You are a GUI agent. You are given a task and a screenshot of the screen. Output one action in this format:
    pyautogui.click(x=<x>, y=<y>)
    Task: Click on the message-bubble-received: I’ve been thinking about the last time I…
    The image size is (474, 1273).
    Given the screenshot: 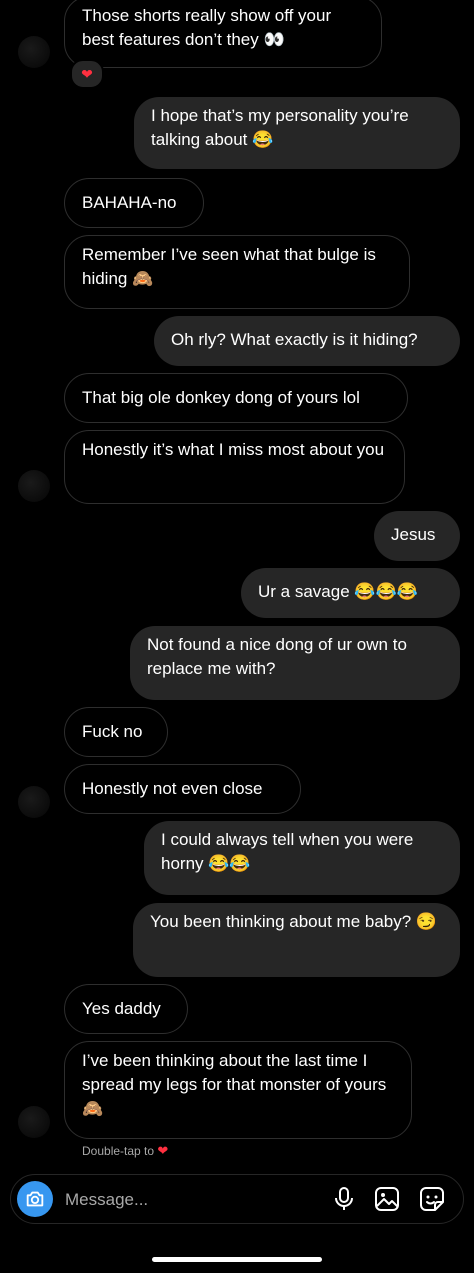 What is the action you would take?
    pyautogui.click(x=238, y=1090)
    